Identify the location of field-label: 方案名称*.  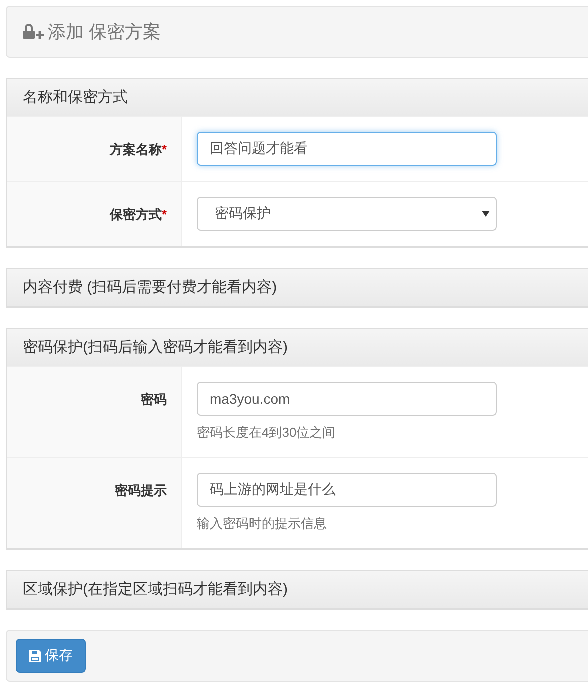
(138, 150).